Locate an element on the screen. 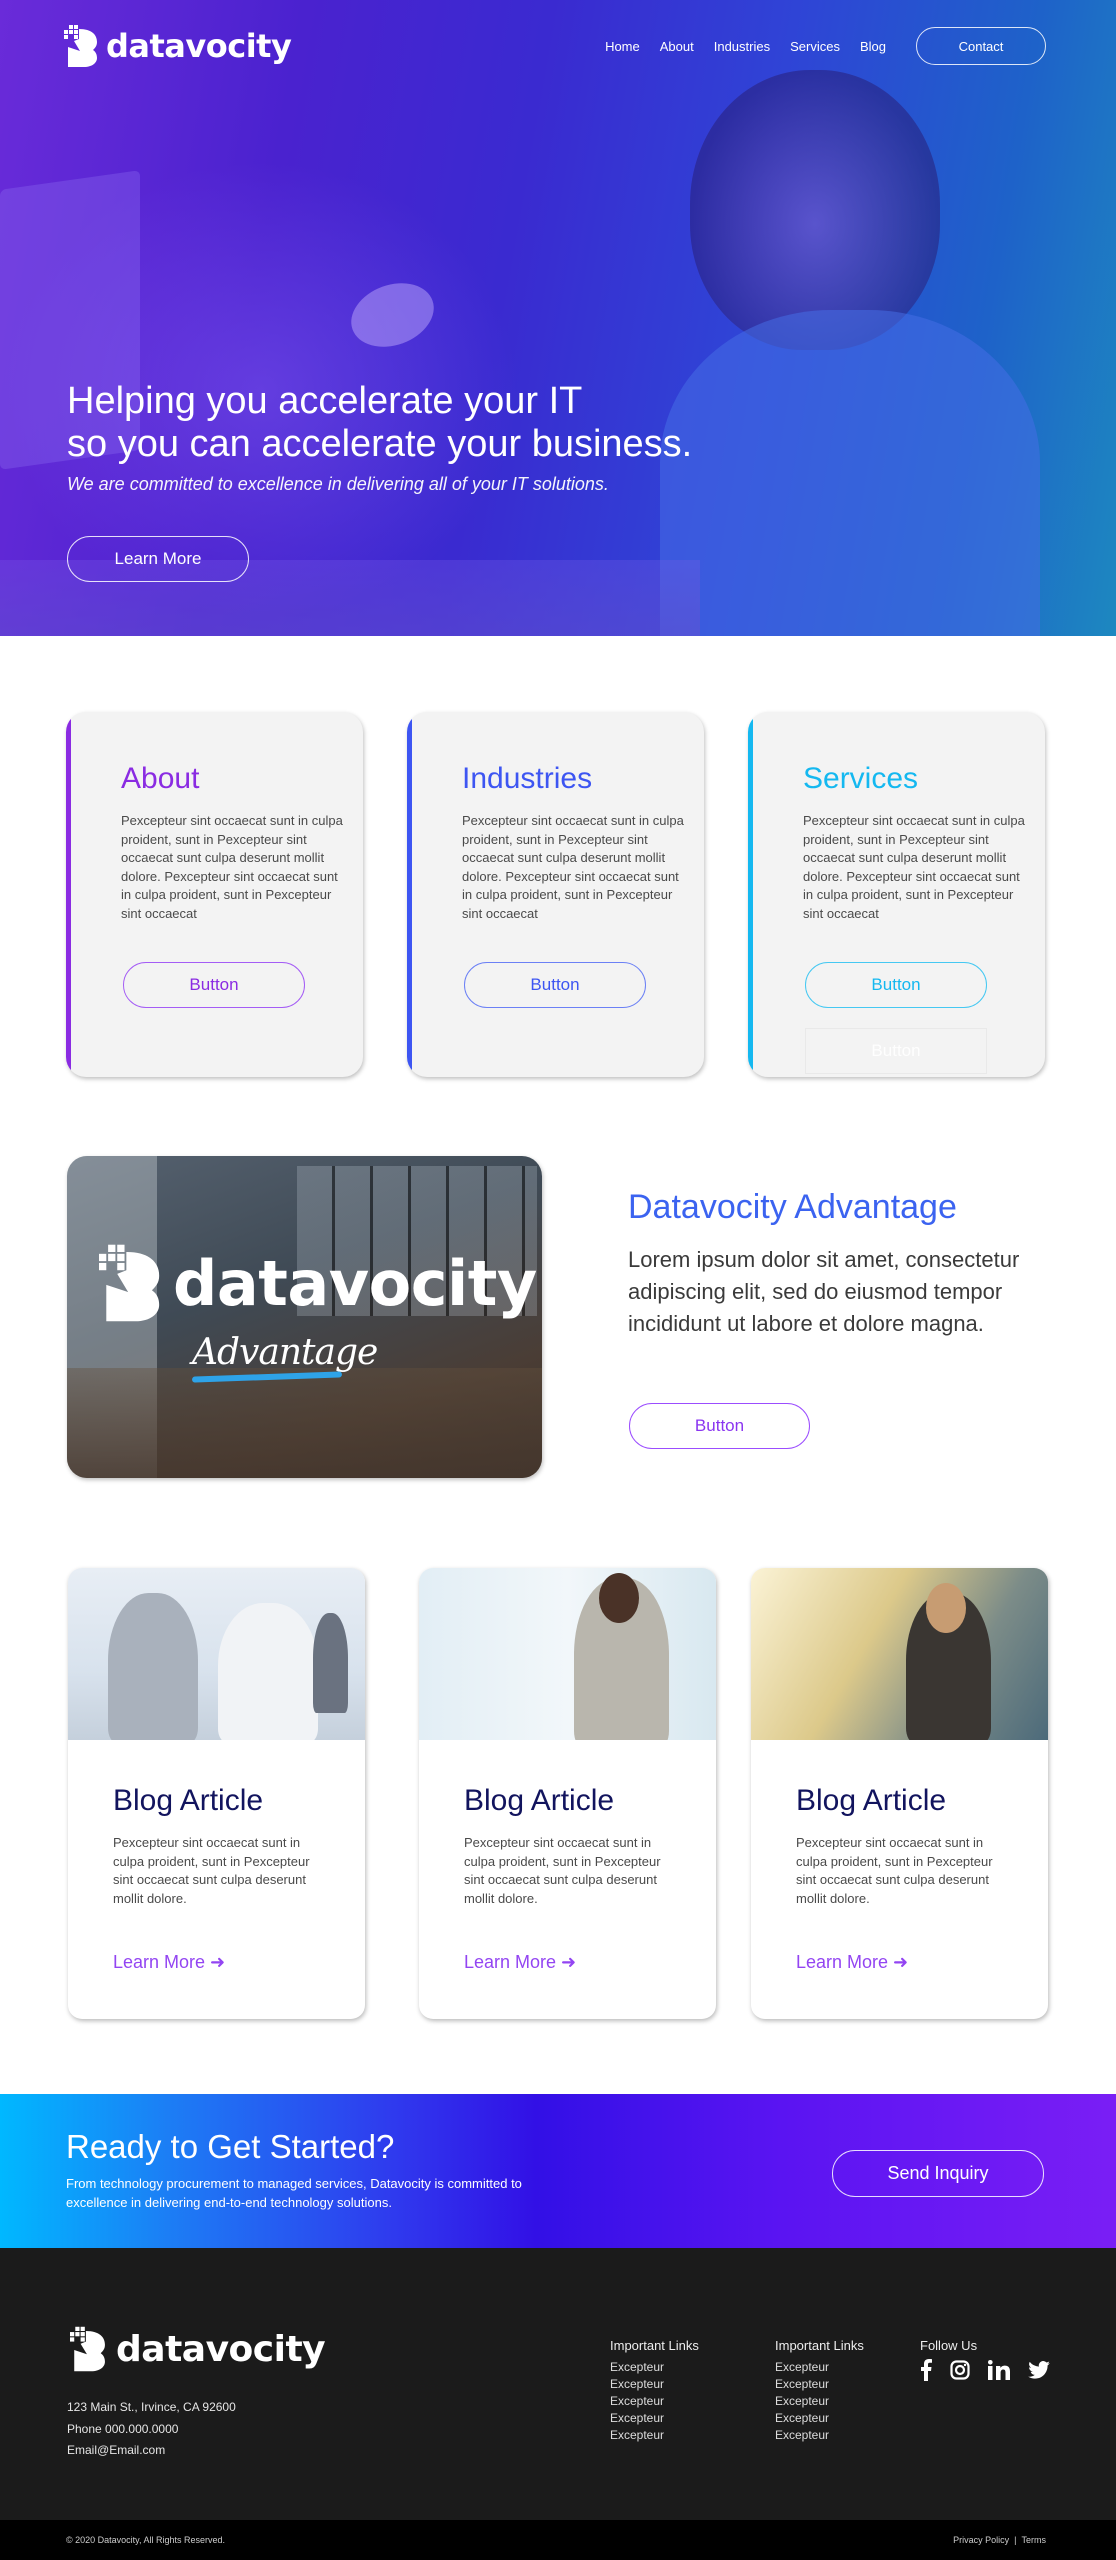  hero-learn-more-button: Learn More is located at coordinates (158, 559).